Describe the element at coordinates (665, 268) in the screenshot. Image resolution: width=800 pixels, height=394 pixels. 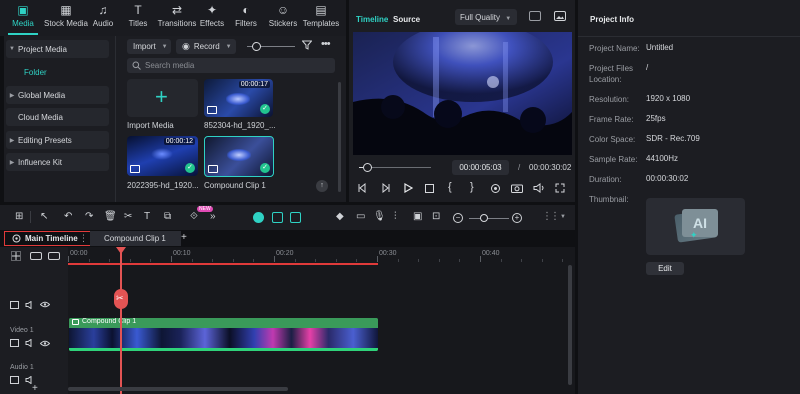
I see `edit-thumbnail-button: Edit` at that location.